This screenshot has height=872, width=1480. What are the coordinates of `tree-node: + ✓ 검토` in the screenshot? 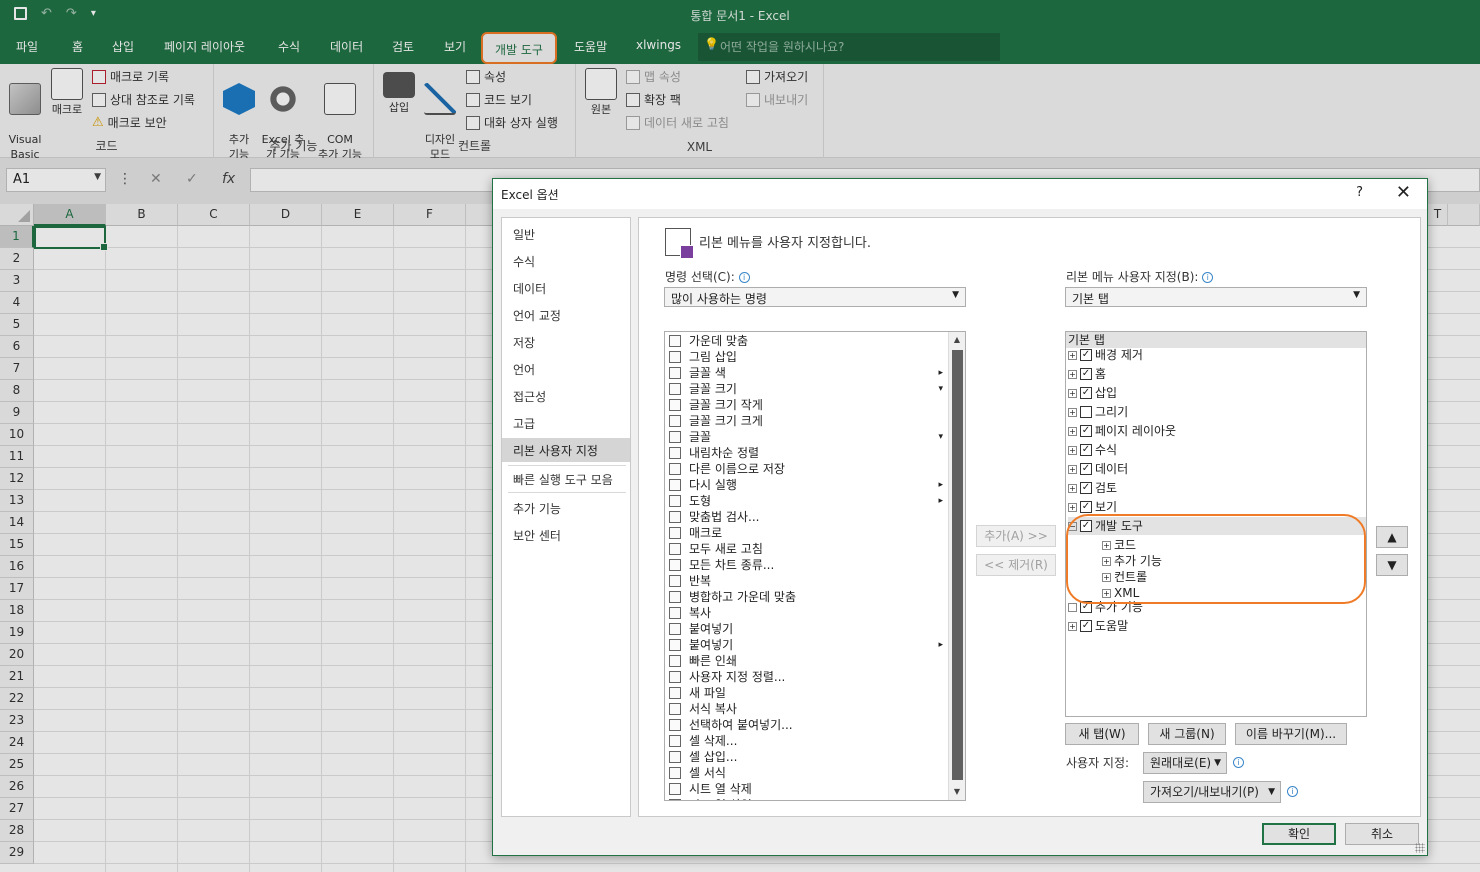 It's located at (1092, 488).